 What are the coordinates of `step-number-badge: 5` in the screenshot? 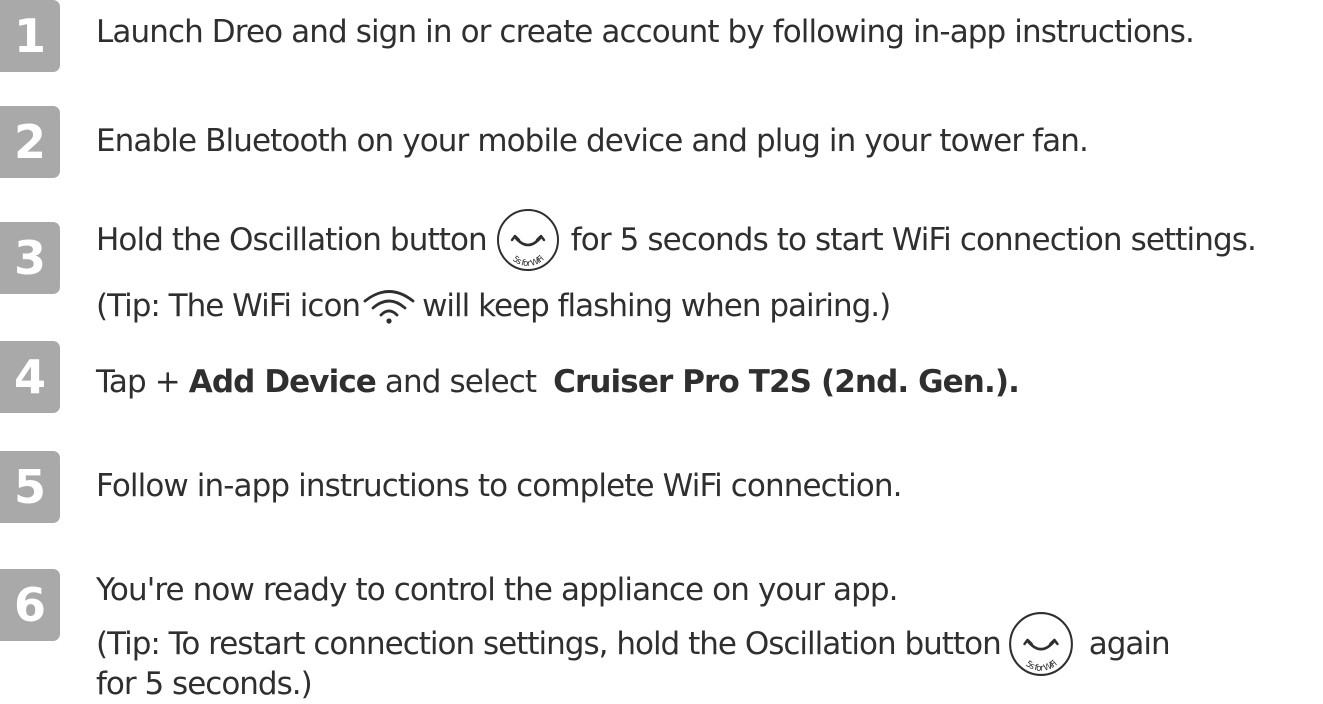 It's located at (30, 487).